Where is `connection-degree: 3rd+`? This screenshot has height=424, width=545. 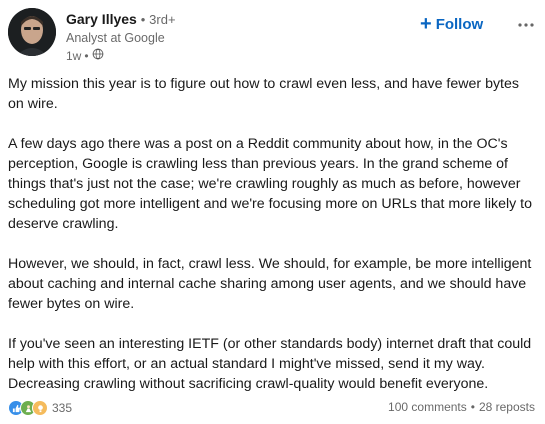
connection-degree: 3rd+ is located at coordinates (162, 19).